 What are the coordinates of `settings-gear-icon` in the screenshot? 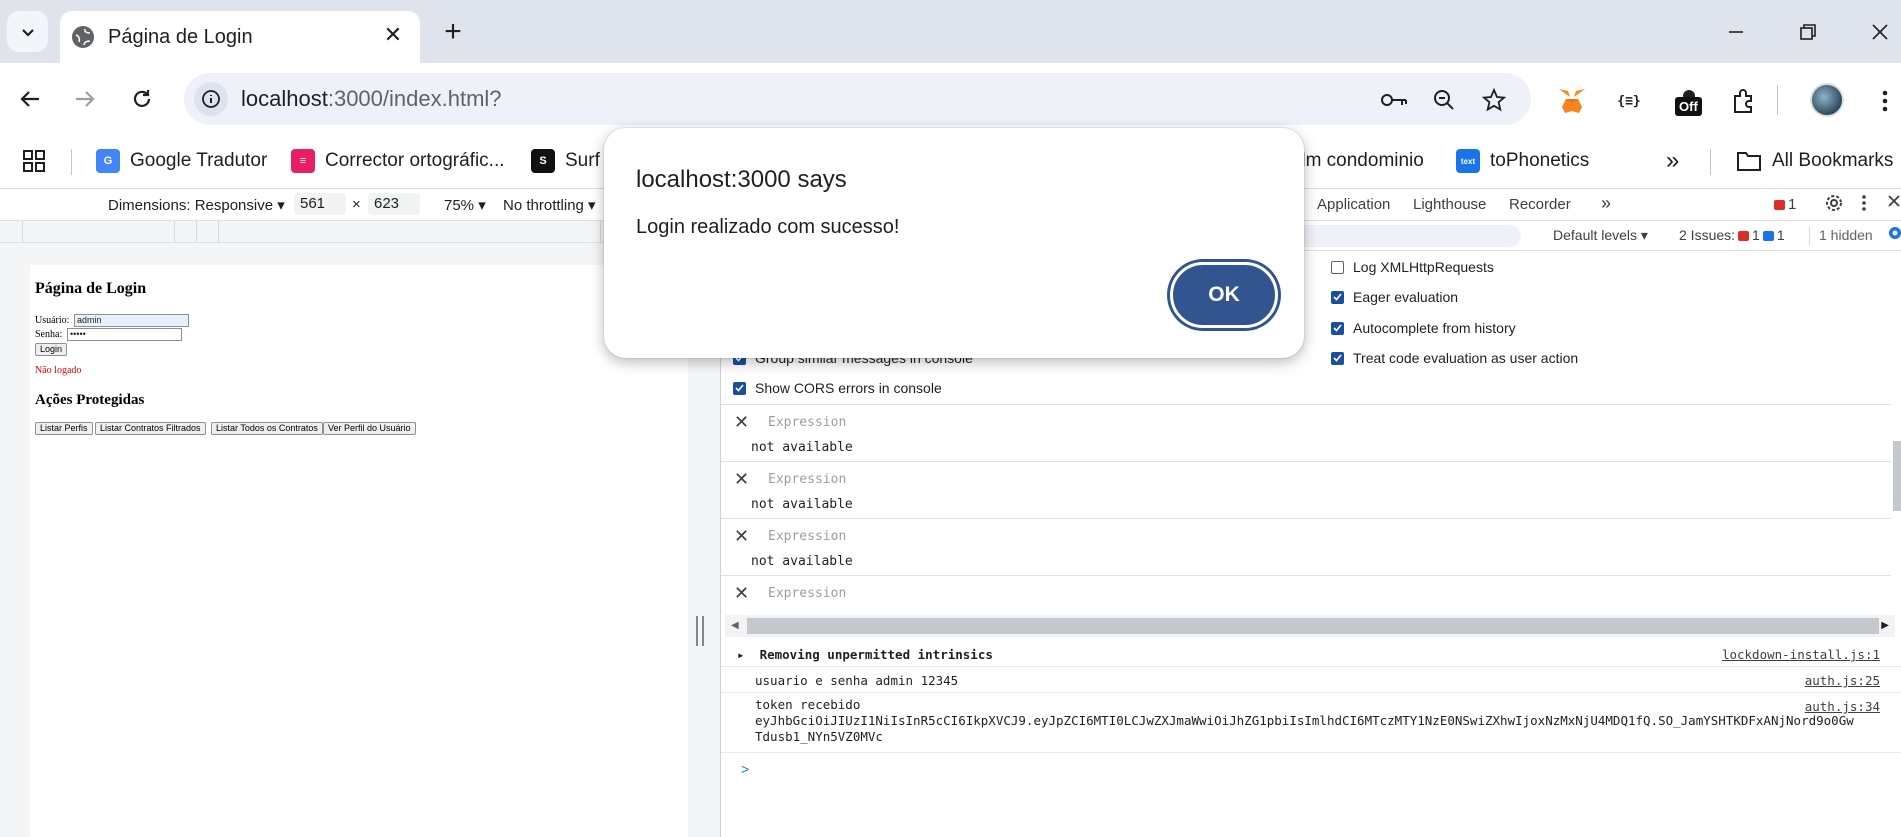 It's located at (1834, 205).